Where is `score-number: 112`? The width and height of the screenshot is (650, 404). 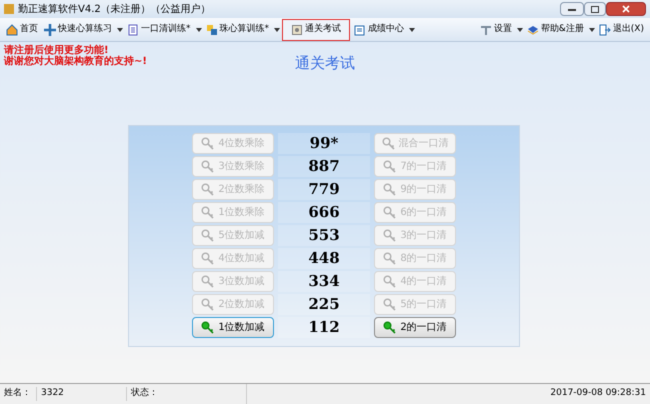 score-number: 112 is located at coordinates (324, 327).